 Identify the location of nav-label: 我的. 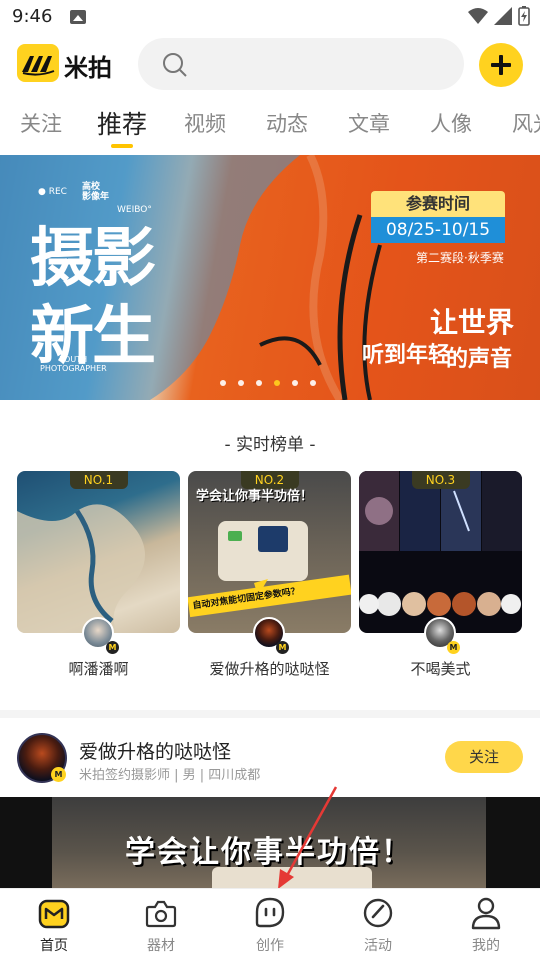
(486, 946).